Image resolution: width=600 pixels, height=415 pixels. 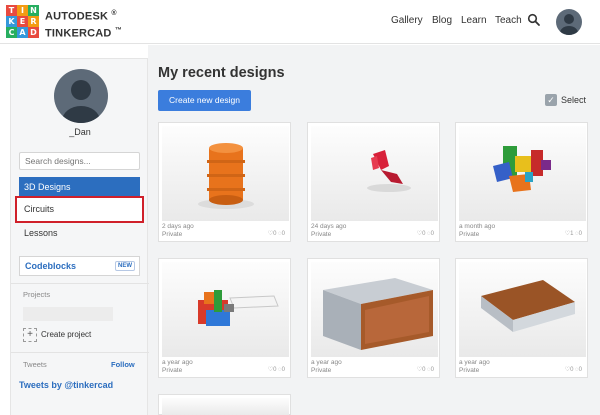 What do you see at coordinates (125, 266) in the screenshot?
I see `new-badge: NEW` at bounding box center [125, 266].